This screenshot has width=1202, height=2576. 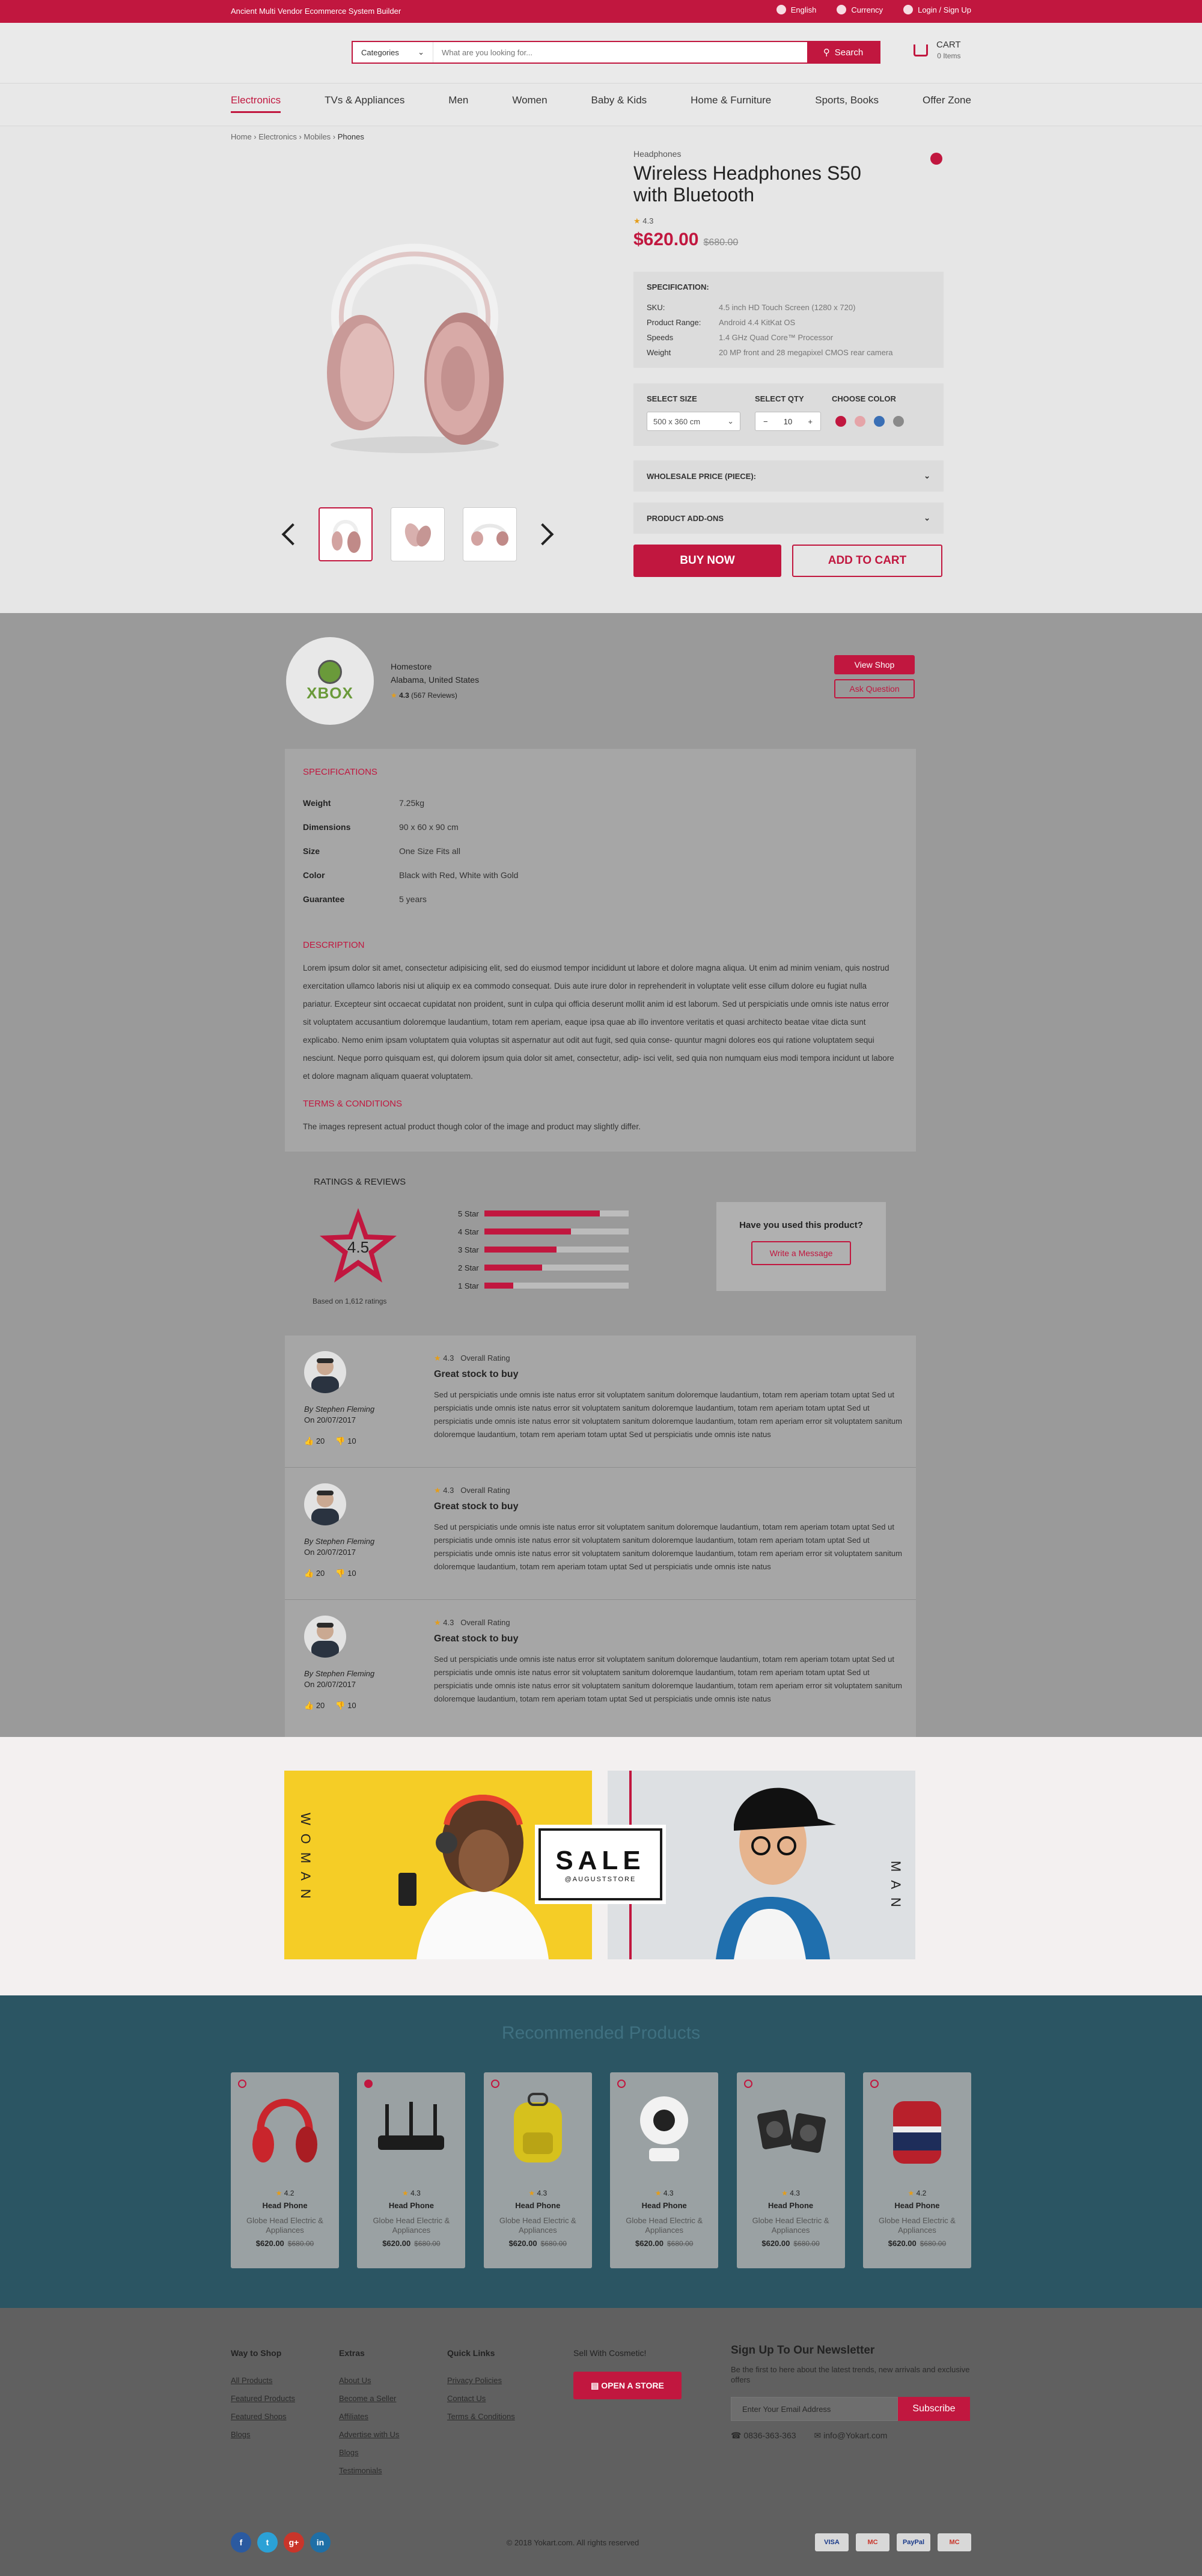 What do you see at coordinates (874, 664) in the screenshot?
I see `view-shop-button: View Shop` at bounding box center [874, 664].